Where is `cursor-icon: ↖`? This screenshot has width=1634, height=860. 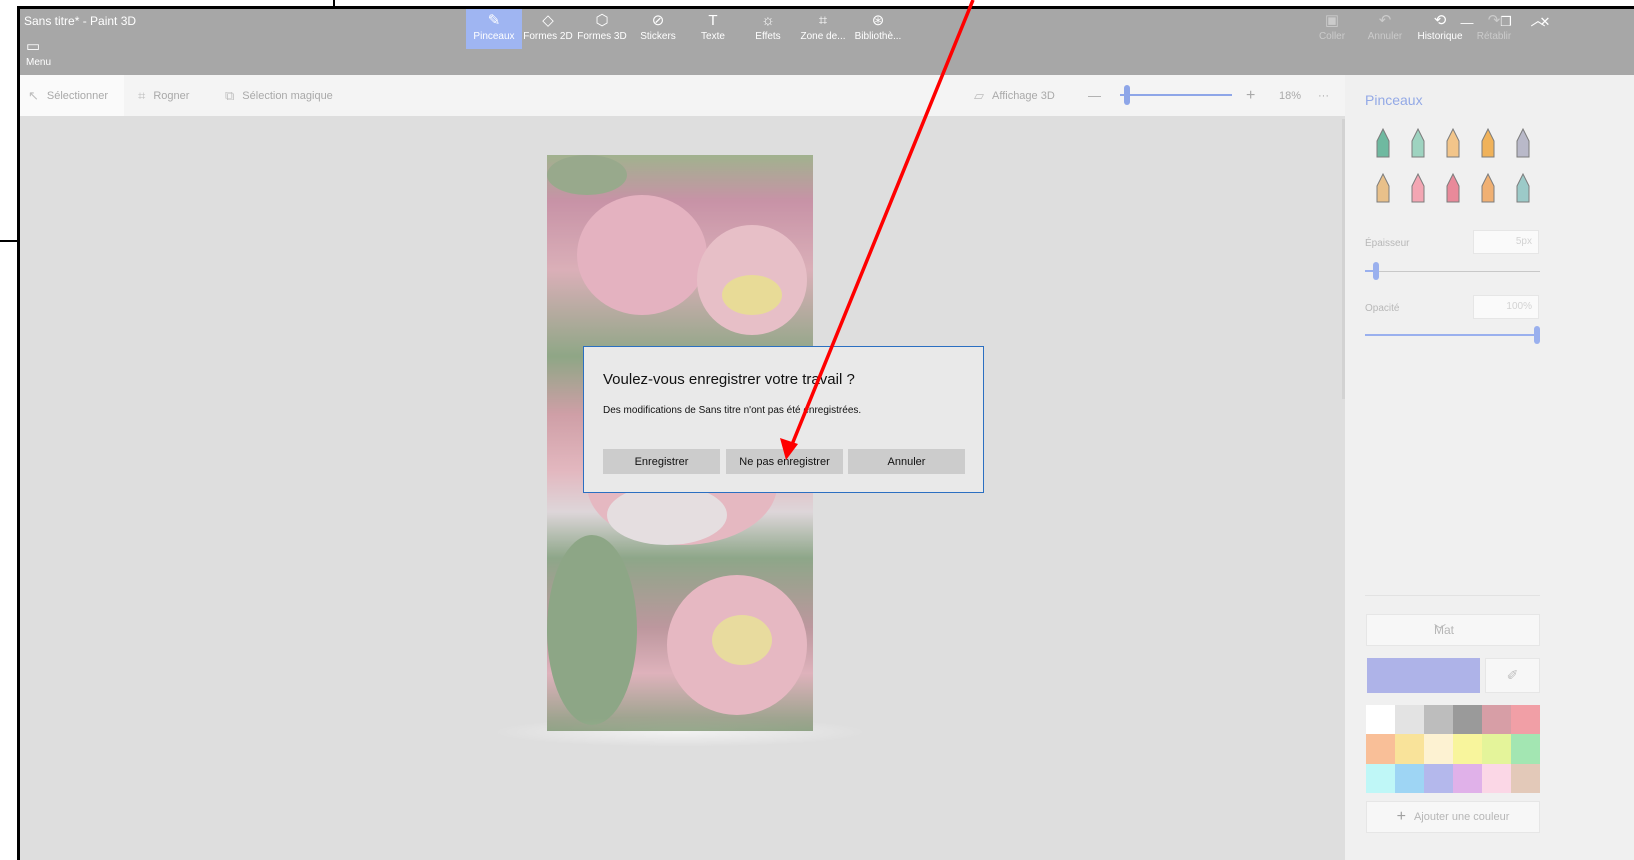 cursor-icon: ↖ is located at coordinates (33, 95).